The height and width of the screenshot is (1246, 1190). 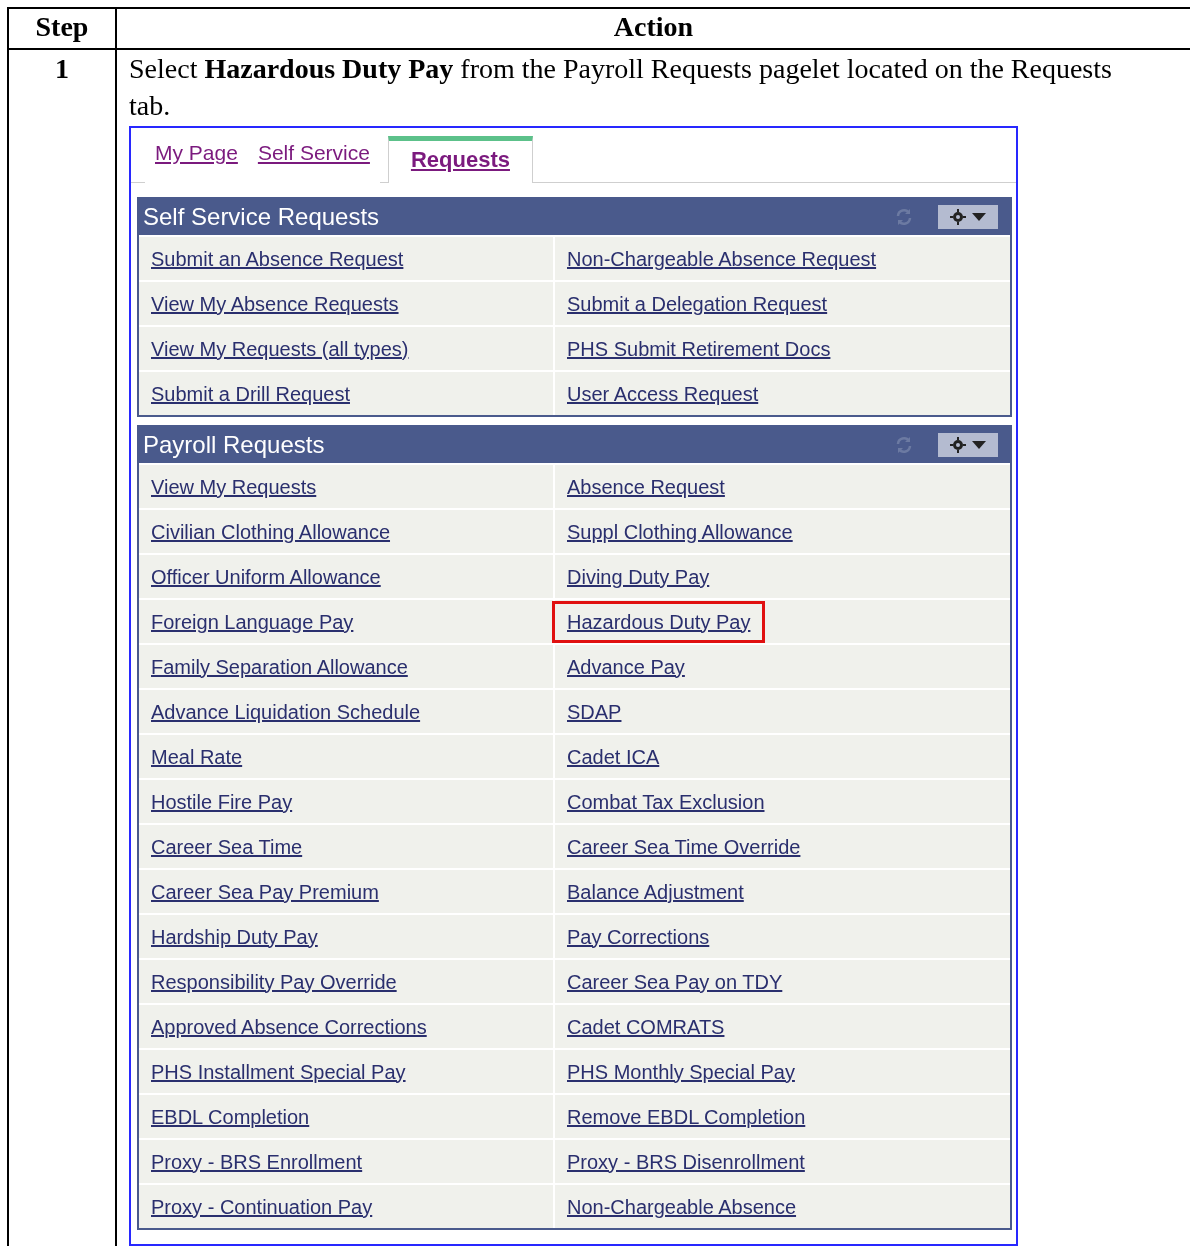 What do you see at coordinates (594, 711) in the screenshot?
I see `request-link: SDAP` at bounding box center [594, 711].